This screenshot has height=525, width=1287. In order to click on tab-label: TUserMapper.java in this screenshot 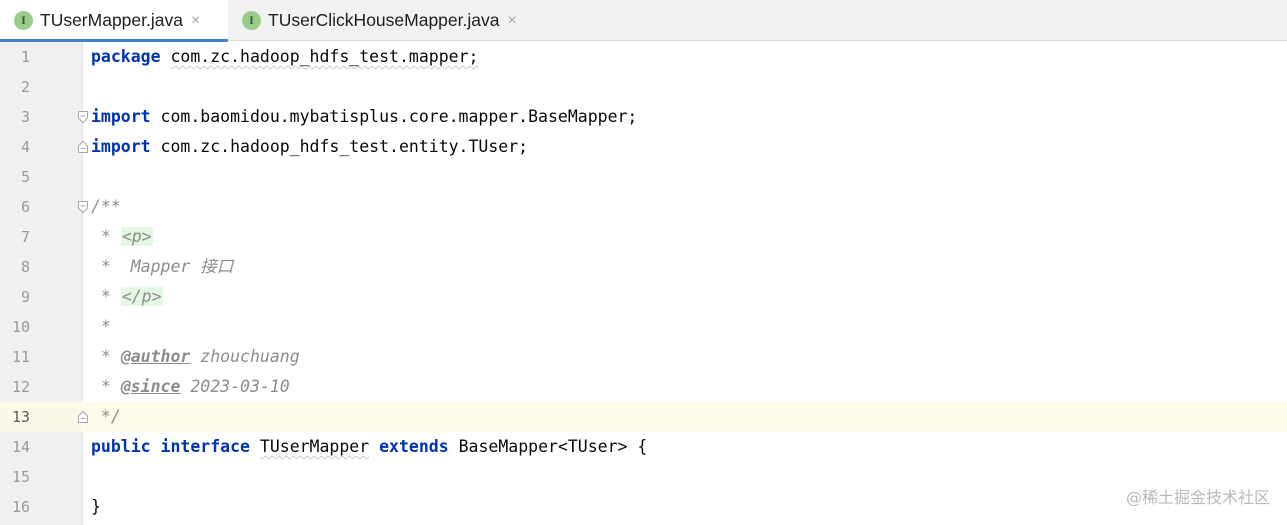, I will do `click(111, 20)`.